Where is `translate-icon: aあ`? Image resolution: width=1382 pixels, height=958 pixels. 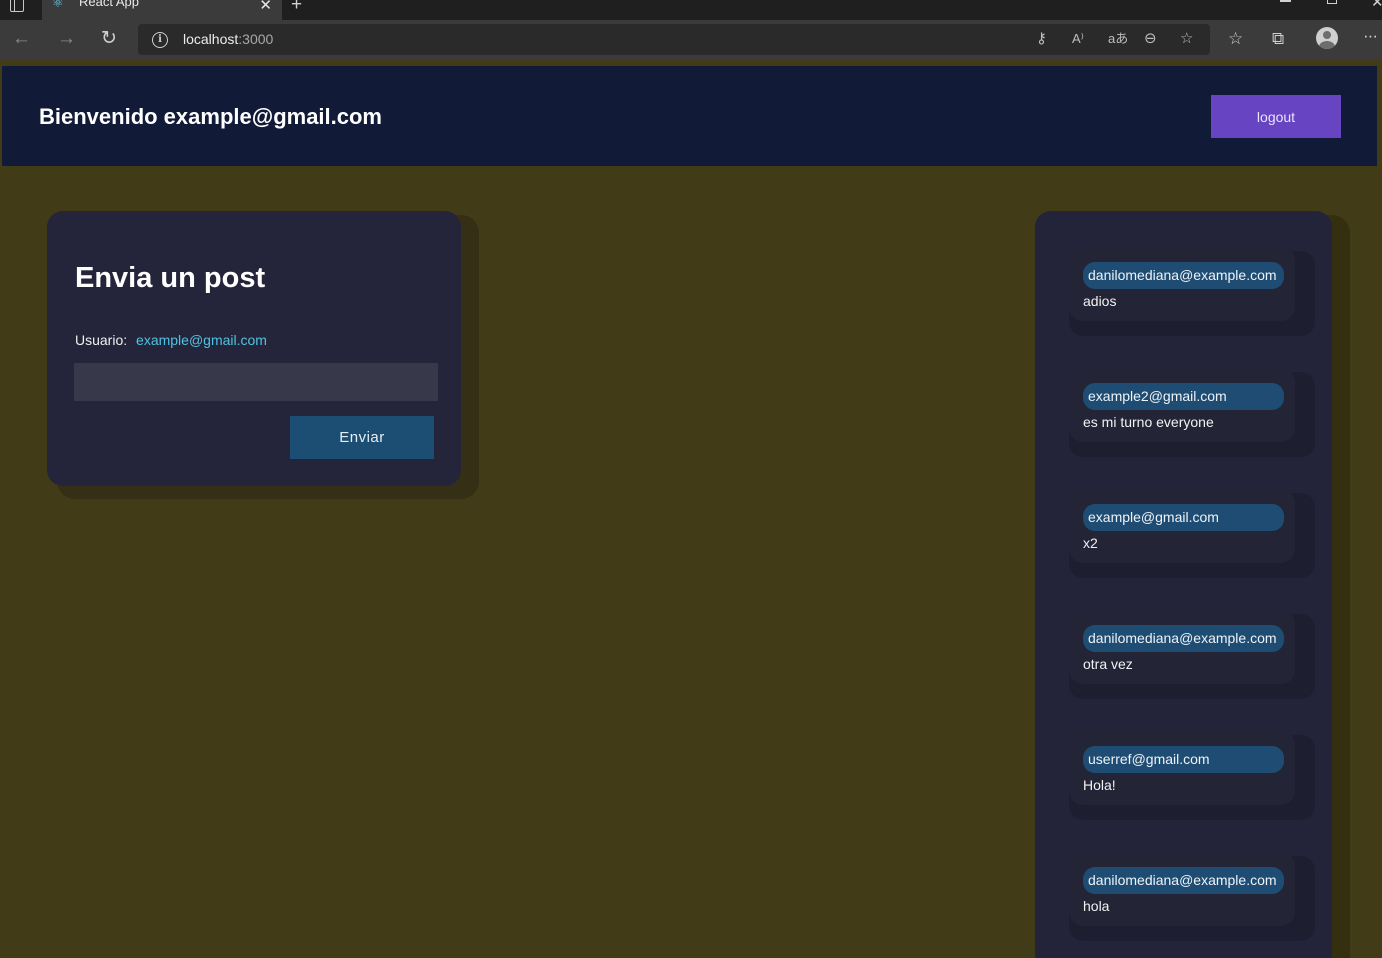 translate-icon: aあ is located at coordinates (1118, 39).